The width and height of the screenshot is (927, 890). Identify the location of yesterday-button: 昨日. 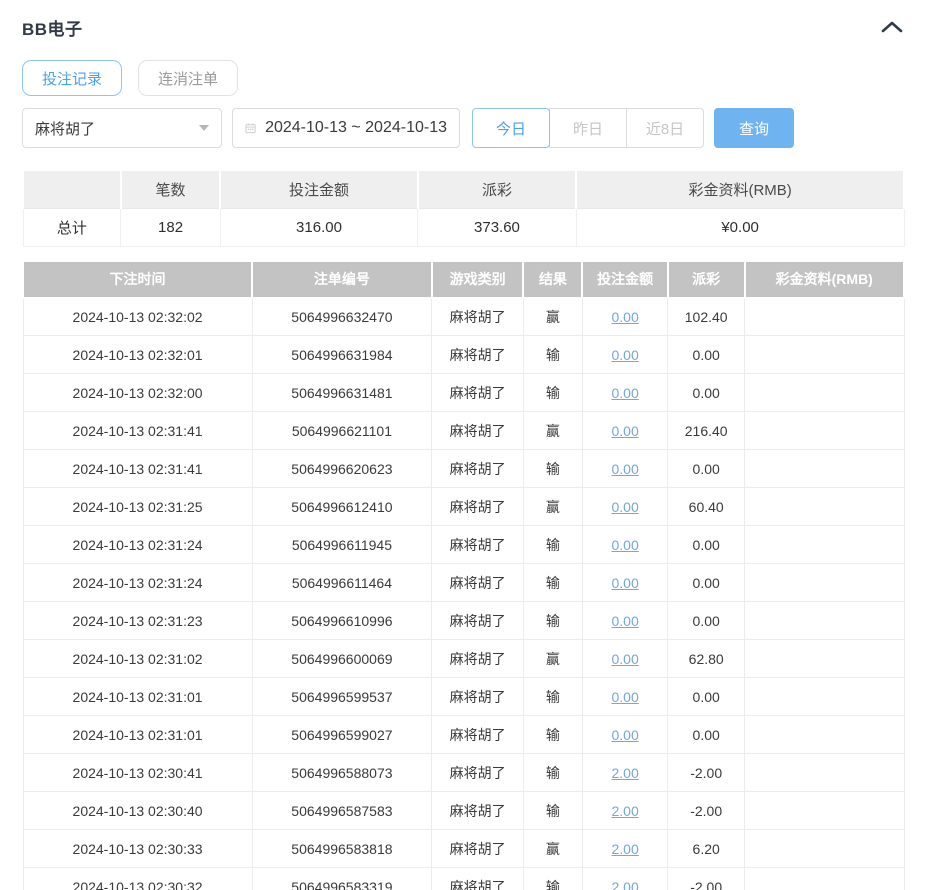
(588, 128).